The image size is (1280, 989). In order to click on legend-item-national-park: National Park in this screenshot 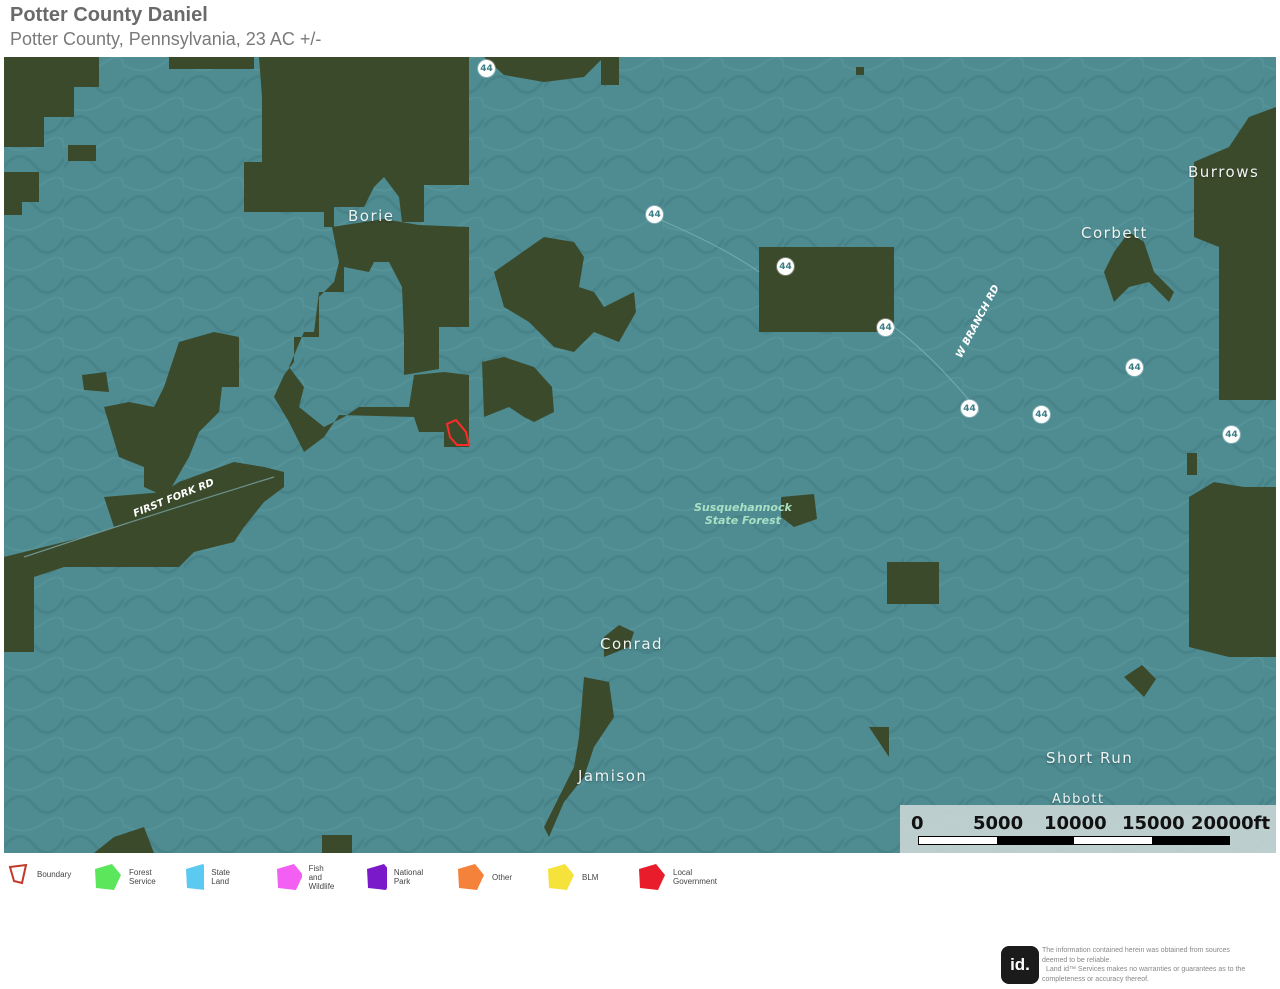, I will do `click(397, 877)`.